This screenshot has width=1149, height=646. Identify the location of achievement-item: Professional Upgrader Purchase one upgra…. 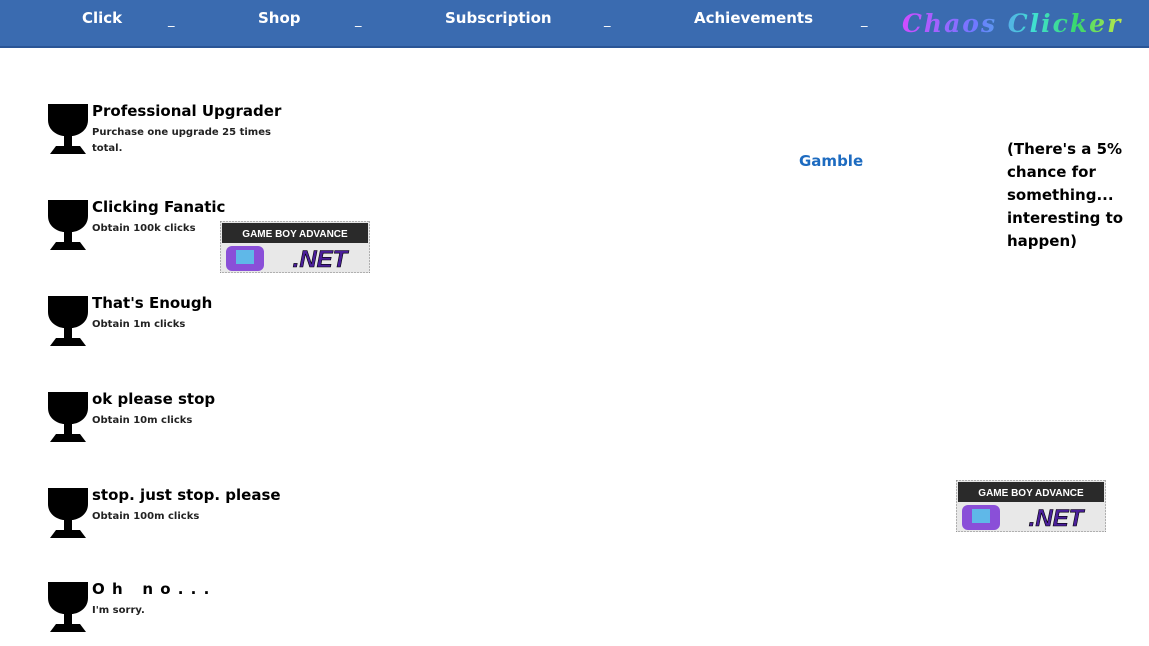
(163, 132).